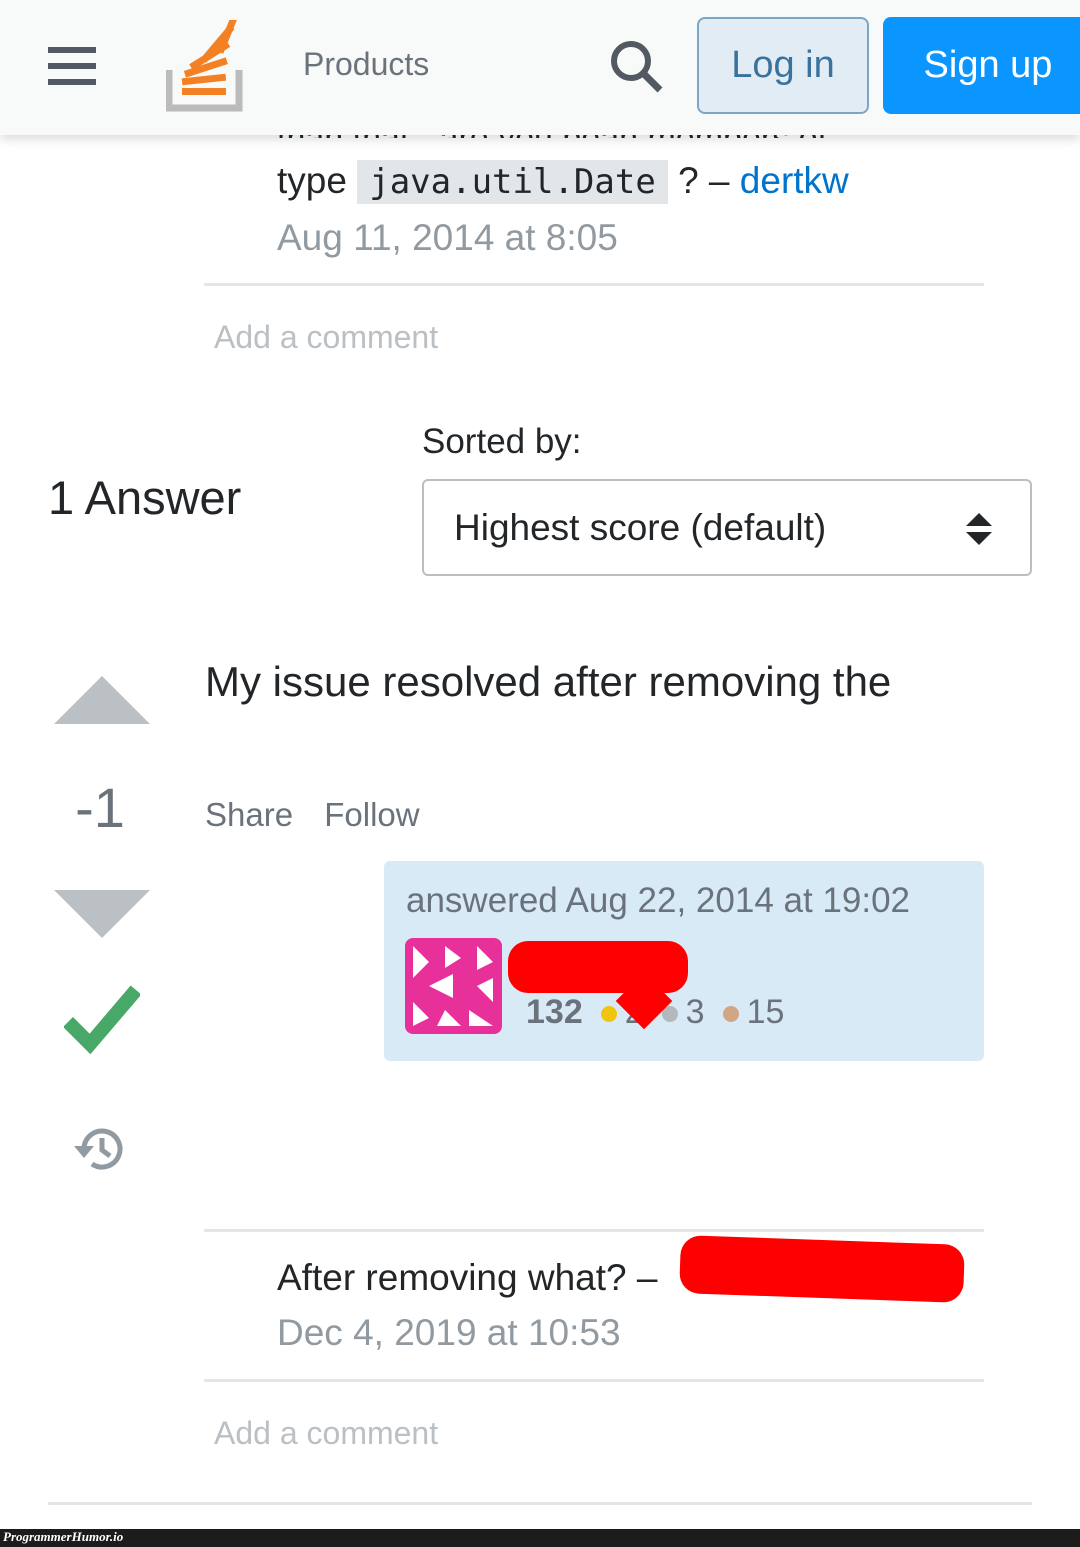  I want to click on stackoverflow-logo, so click(205, 66).